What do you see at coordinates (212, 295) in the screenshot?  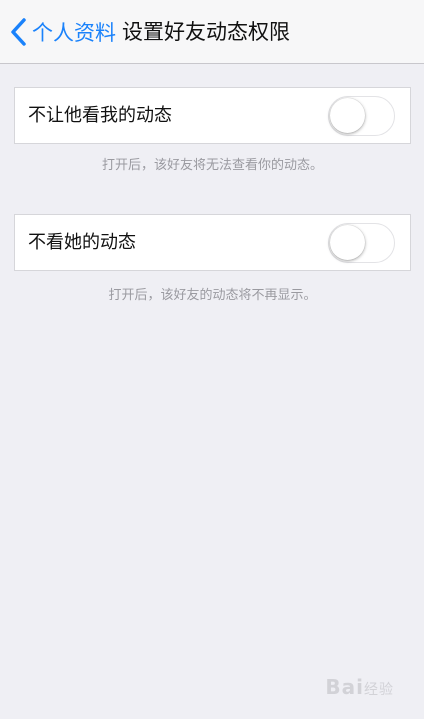 I see `setting-footer-hide-their-moments: 打开后，该好友的动态将不再显示。` at bounding box center [212, 295].